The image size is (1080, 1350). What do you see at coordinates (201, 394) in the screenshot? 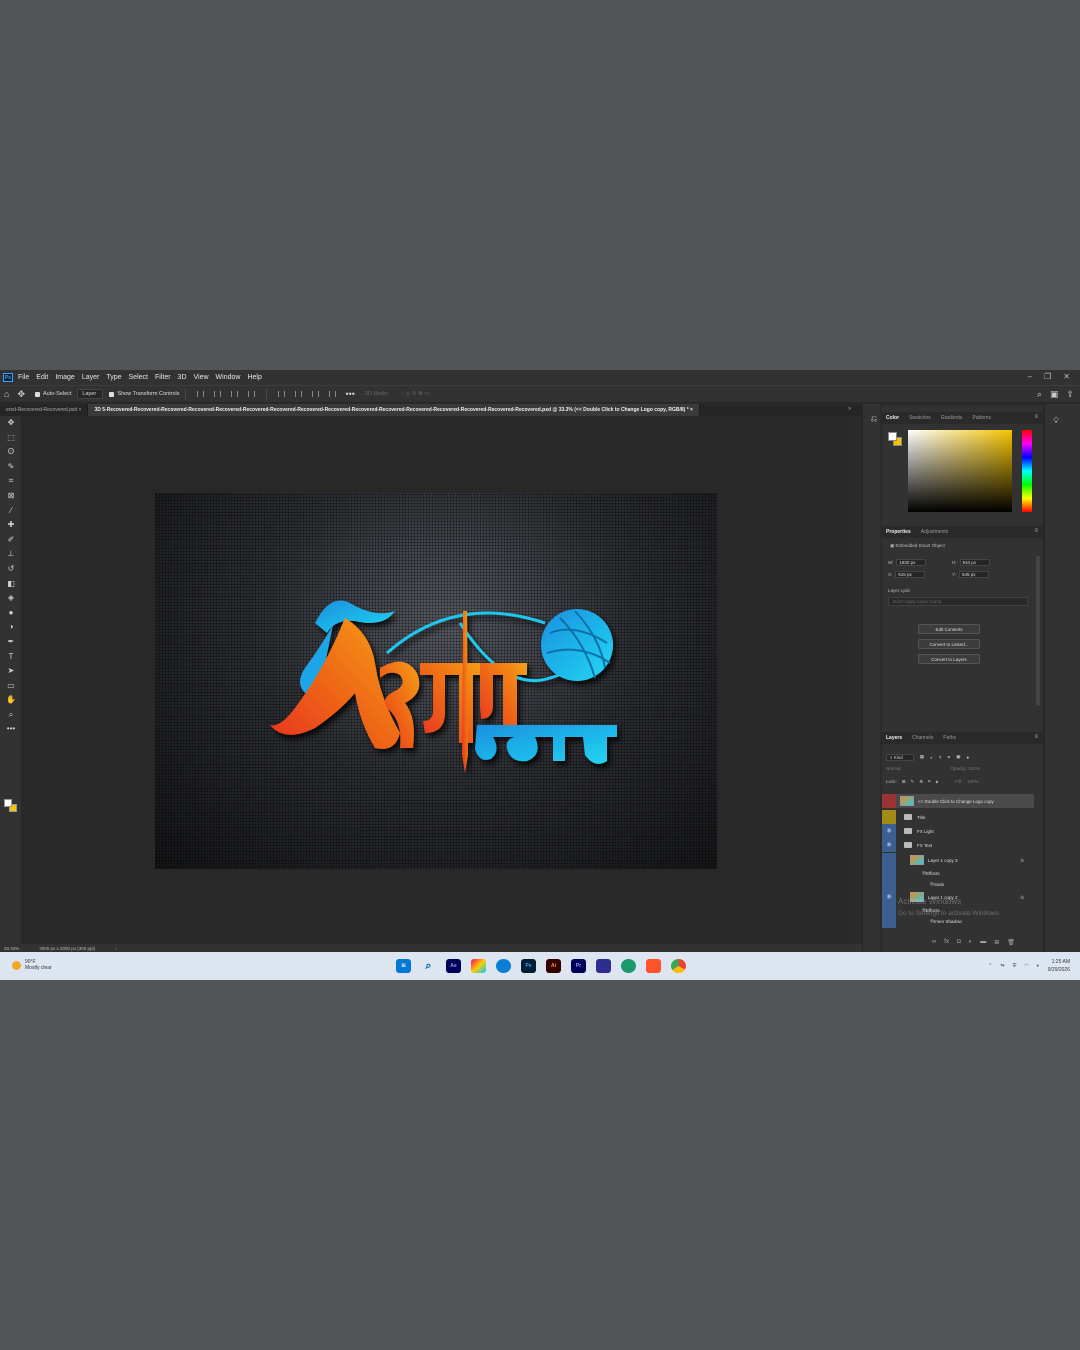
I see `align-left-icon` at bounding box center [201, 394].